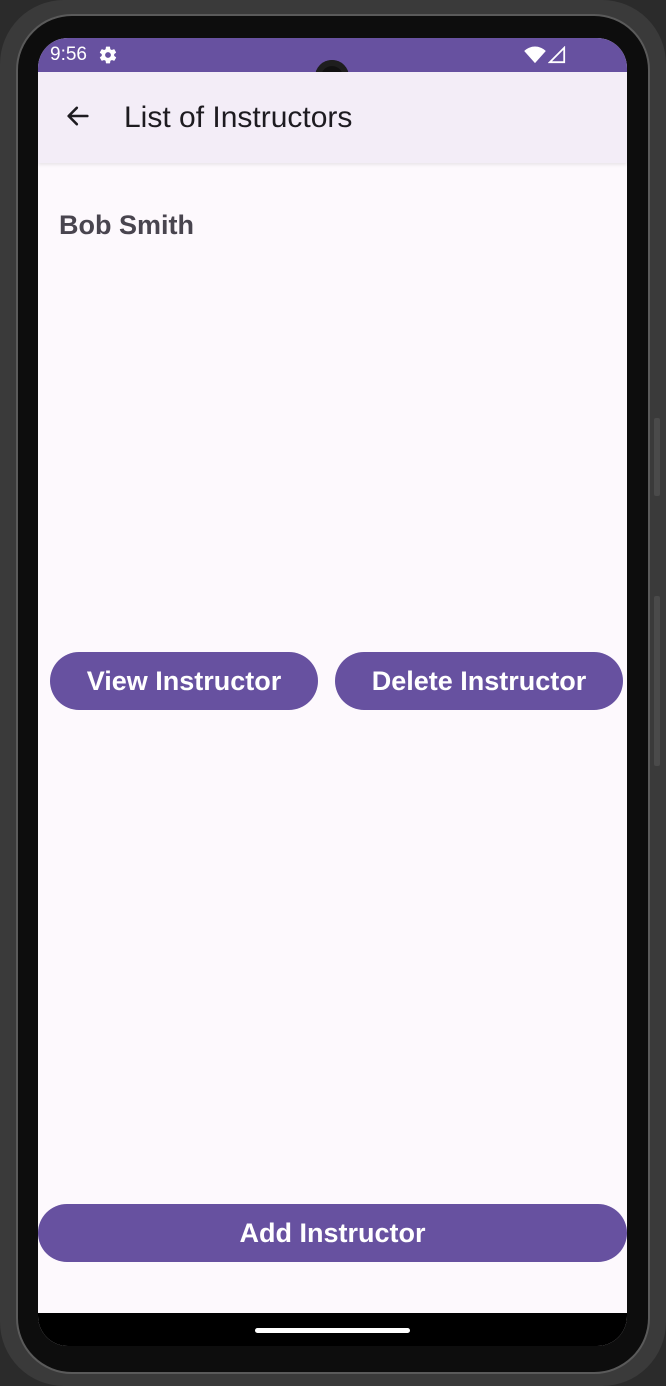 The width and height of the screenshot is (666, 1386). I want to click on status-time: 9:56, so click(68, 54).